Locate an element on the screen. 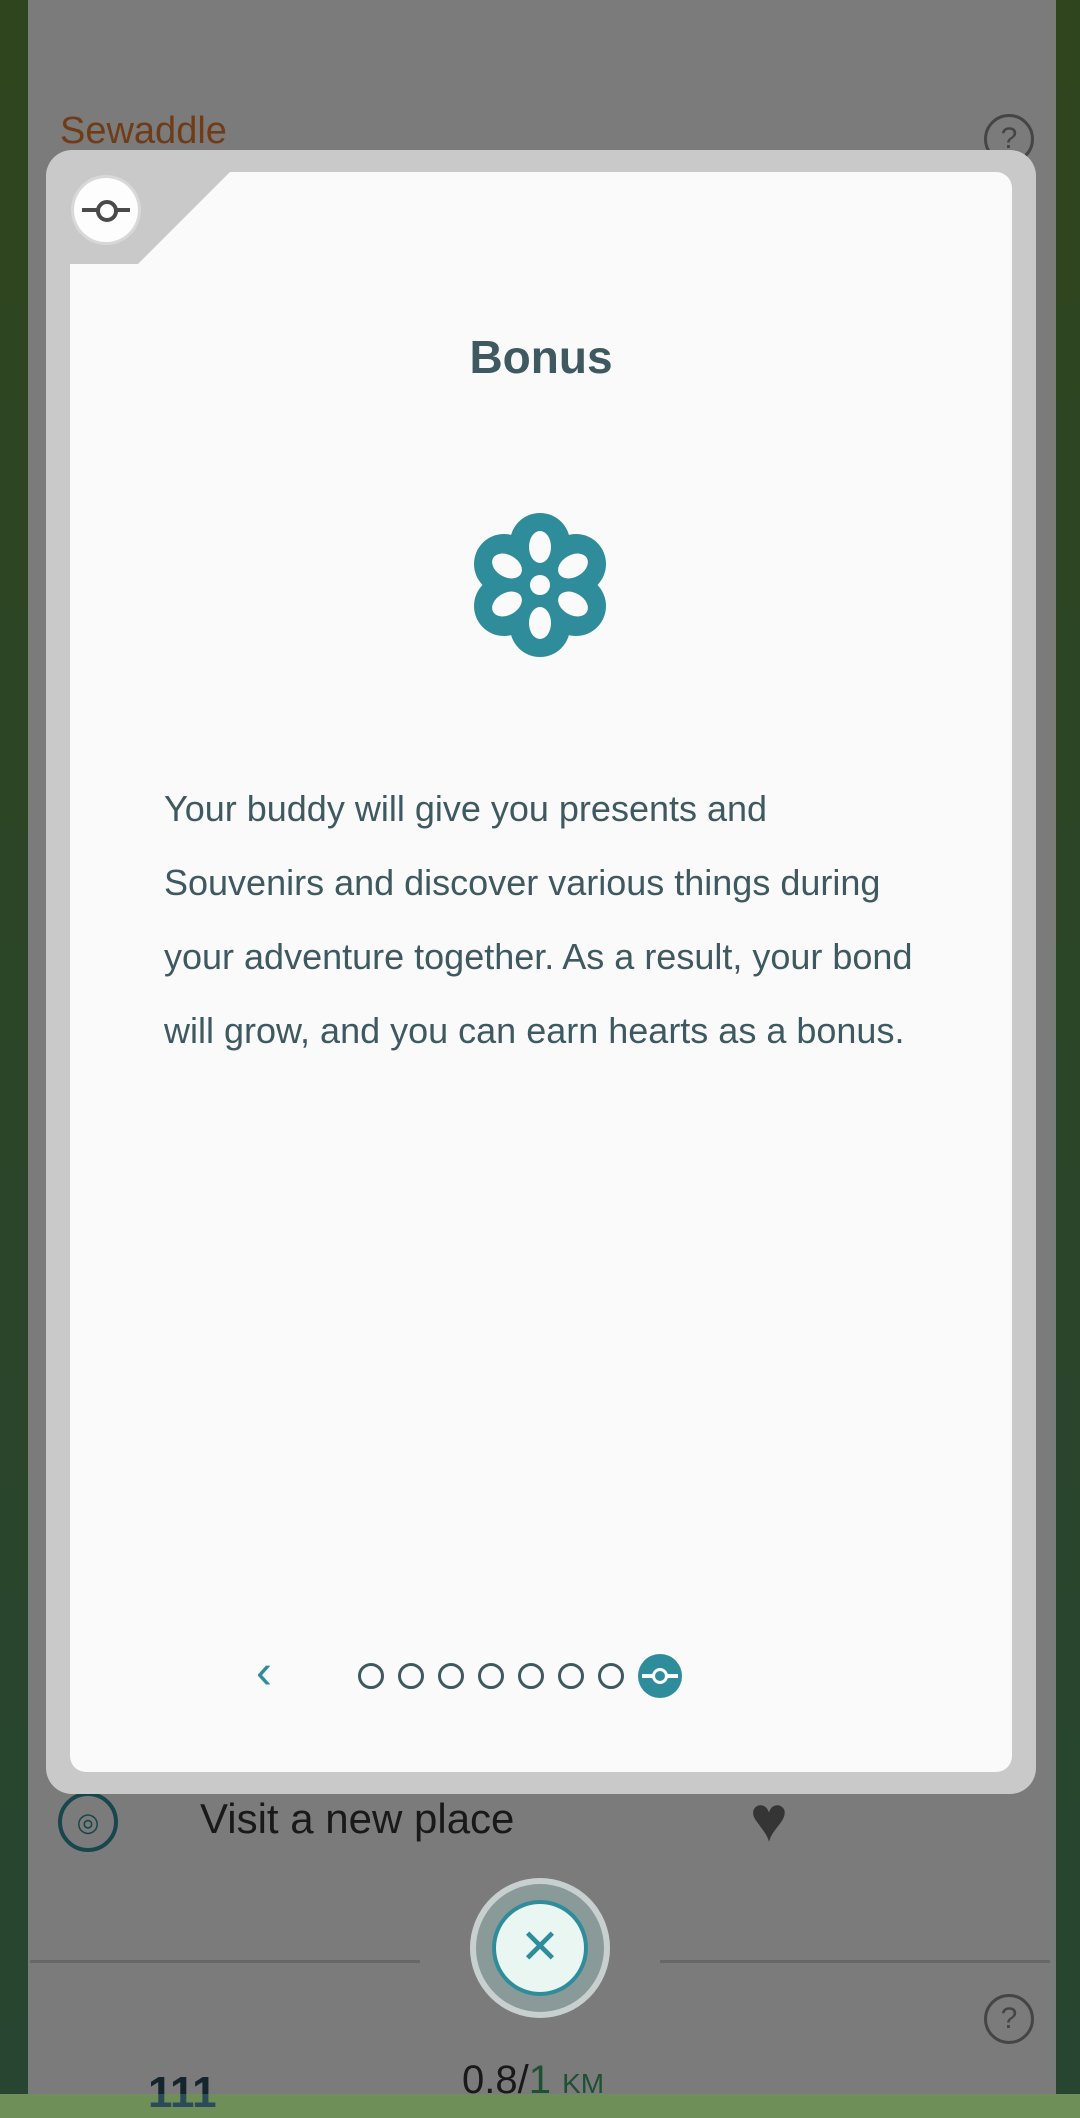  modal-title: Bonus is located at coordinates (541, 357).